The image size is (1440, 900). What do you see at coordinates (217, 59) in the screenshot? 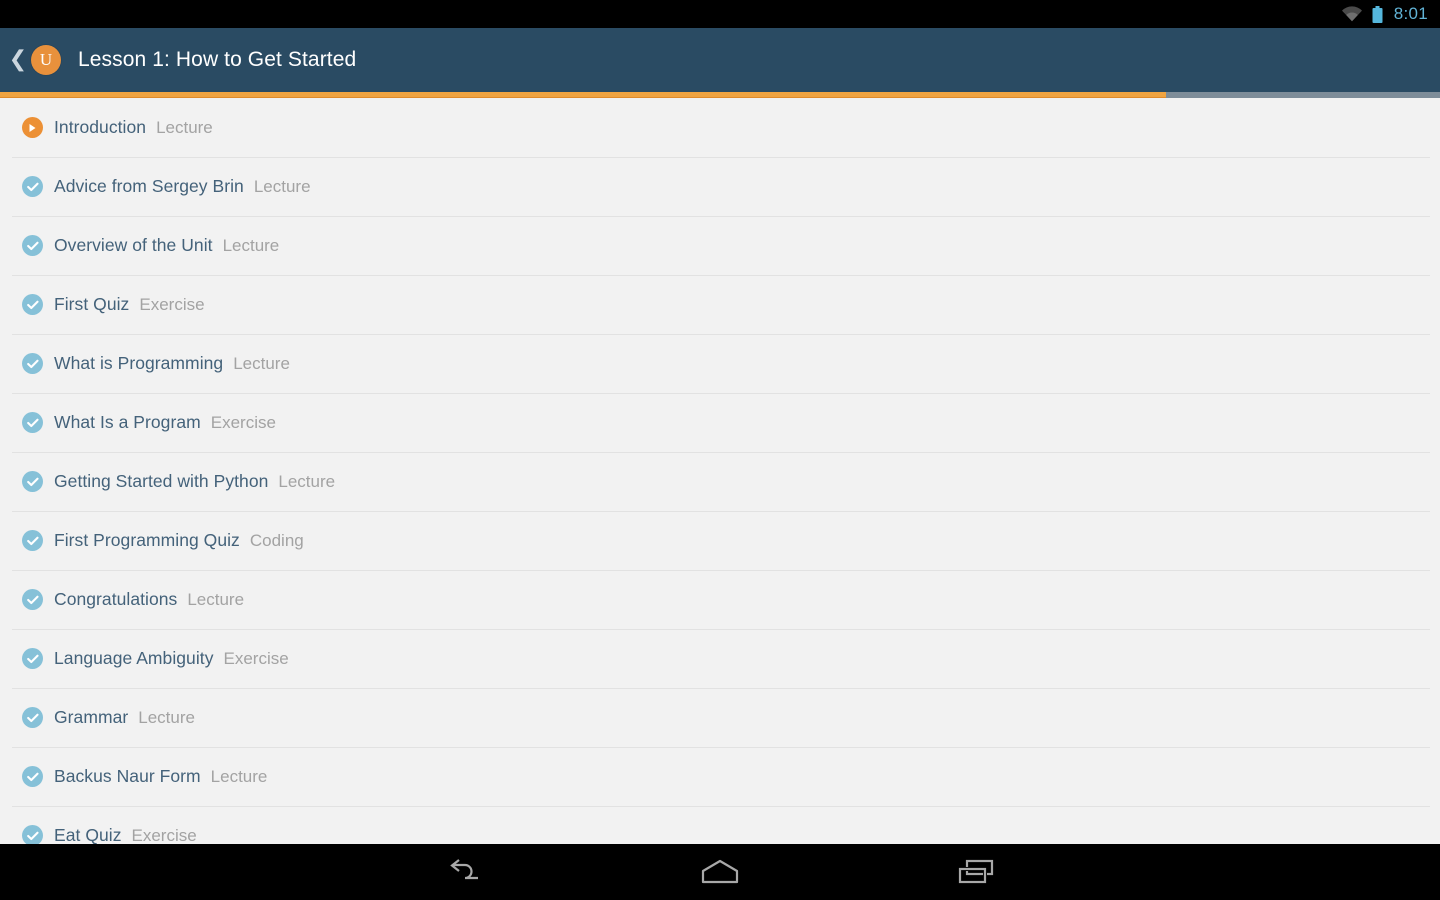
I see `page-title: Lesson 1: How to Get Started` at bounding box center [217, 59].